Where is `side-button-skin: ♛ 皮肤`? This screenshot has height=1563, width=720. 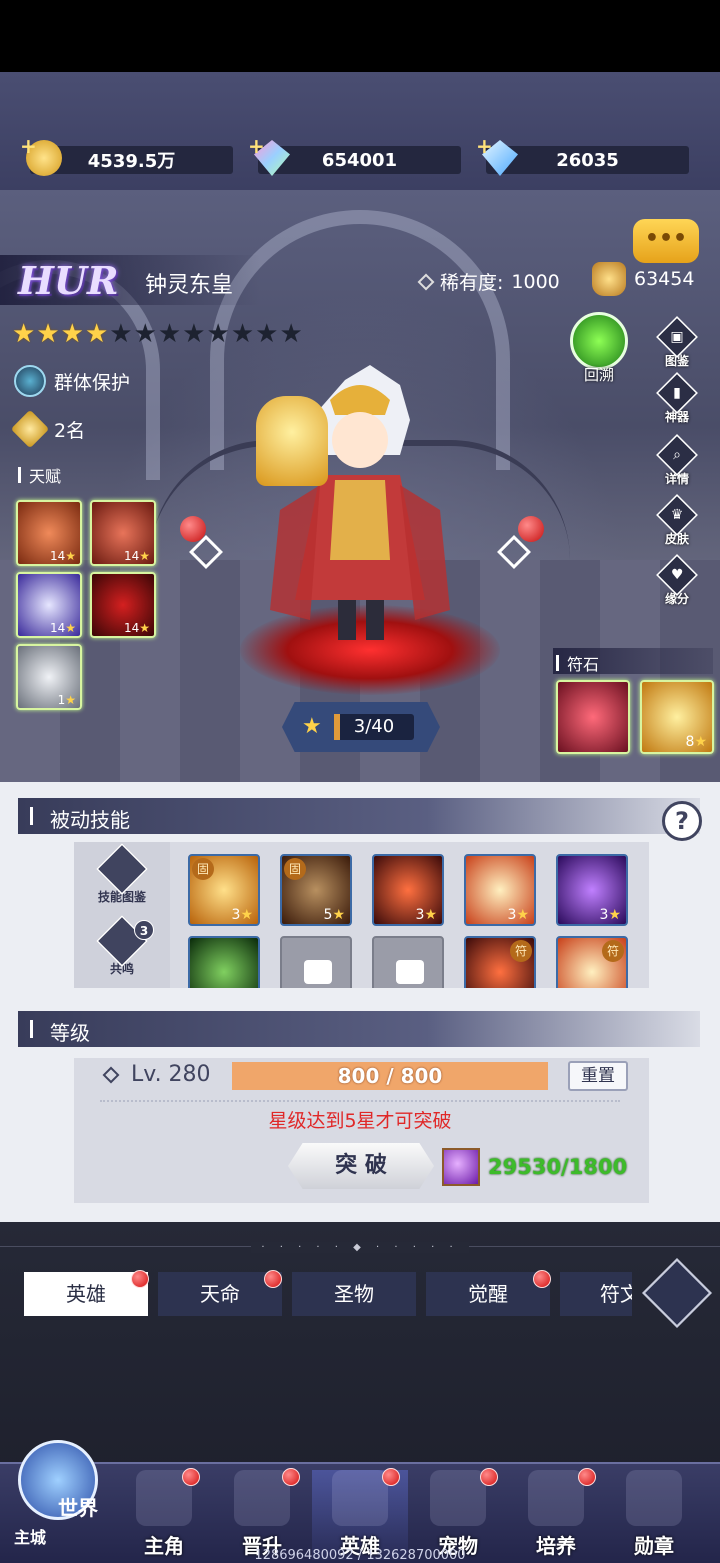
side-button-skin: ♛ 皮肤 is located at coordinates (677, 520).